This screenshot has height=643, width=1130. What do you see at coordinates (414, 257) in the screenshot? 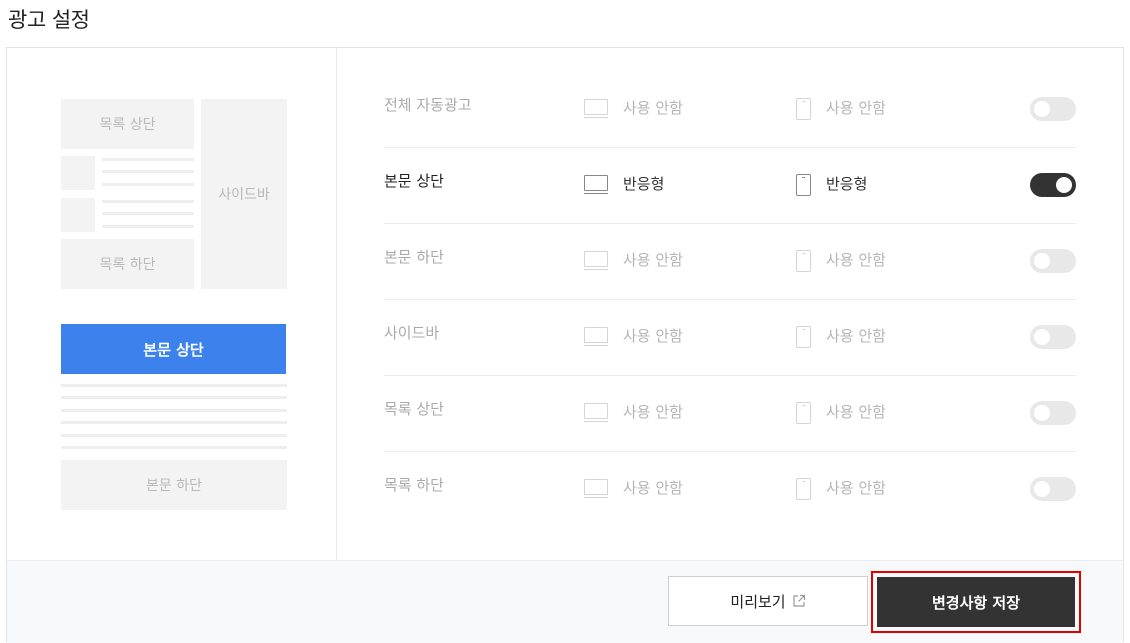
I see `row-label: 본문 하단` at bounding box center [414, 257].